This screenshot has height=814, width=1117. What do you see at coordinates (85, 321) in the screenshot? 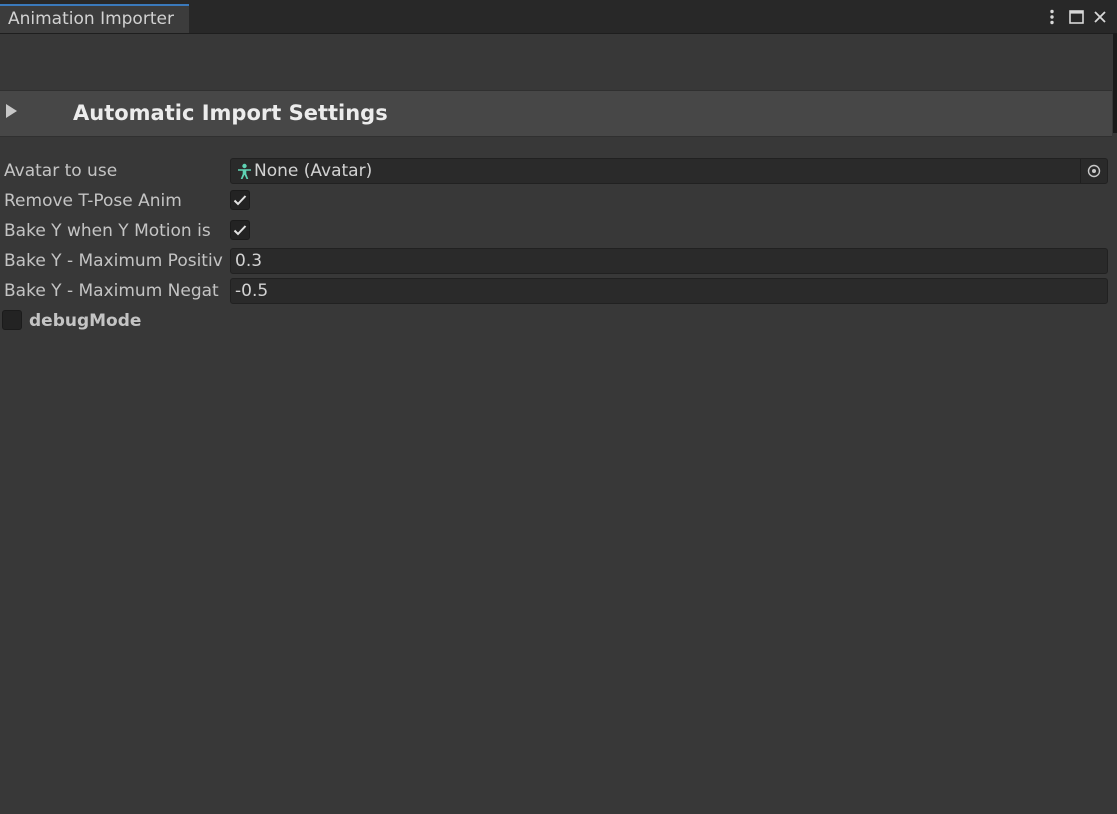
I see `debug-mode-label: debugMode` at bounding box center [85, 321].